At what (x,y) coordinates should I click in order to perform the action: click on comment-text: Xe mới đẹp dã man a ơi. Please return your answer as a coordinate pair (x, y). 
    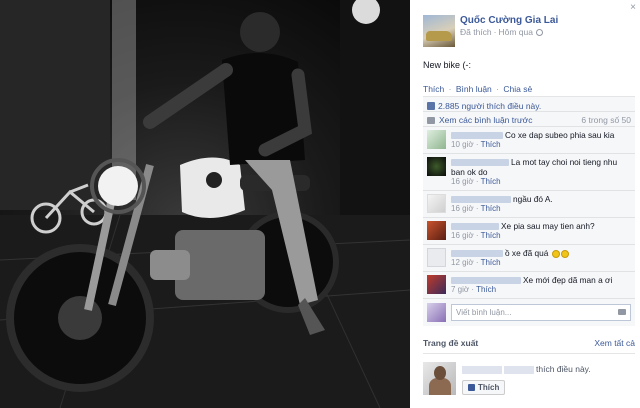
    Looking at the image, I should click on (568, 280).